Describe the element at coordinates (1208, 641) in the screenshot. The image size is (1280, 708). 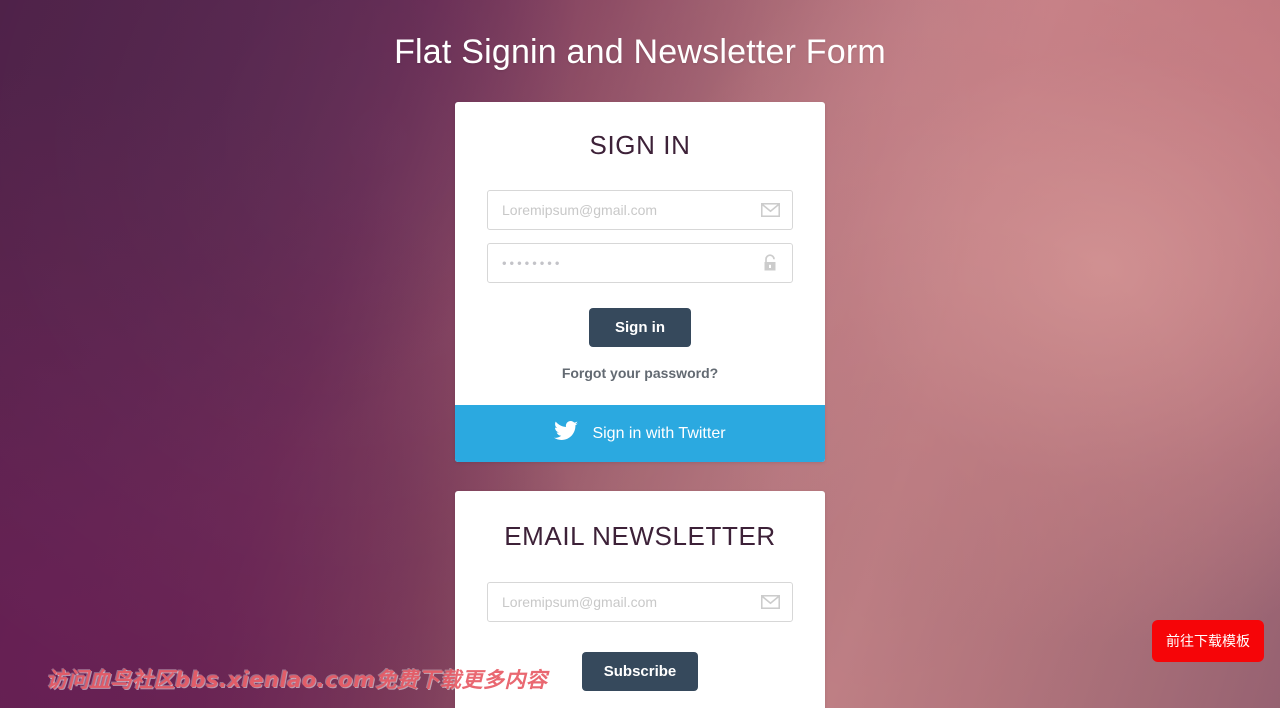
I see `download-template-button: 前往下载模板` at that location.